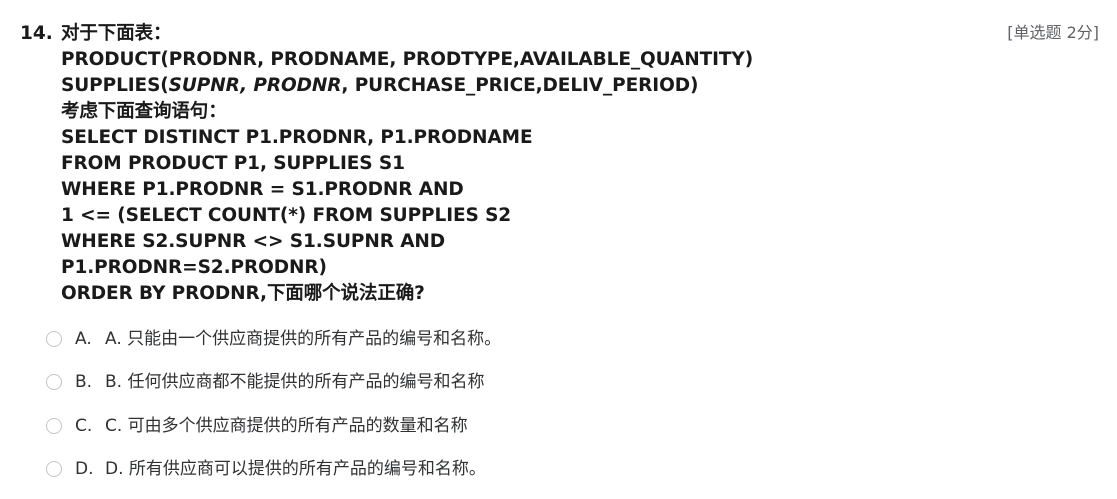  I want to click on question-type-score: [单选题 2分], so click(1053, 32).